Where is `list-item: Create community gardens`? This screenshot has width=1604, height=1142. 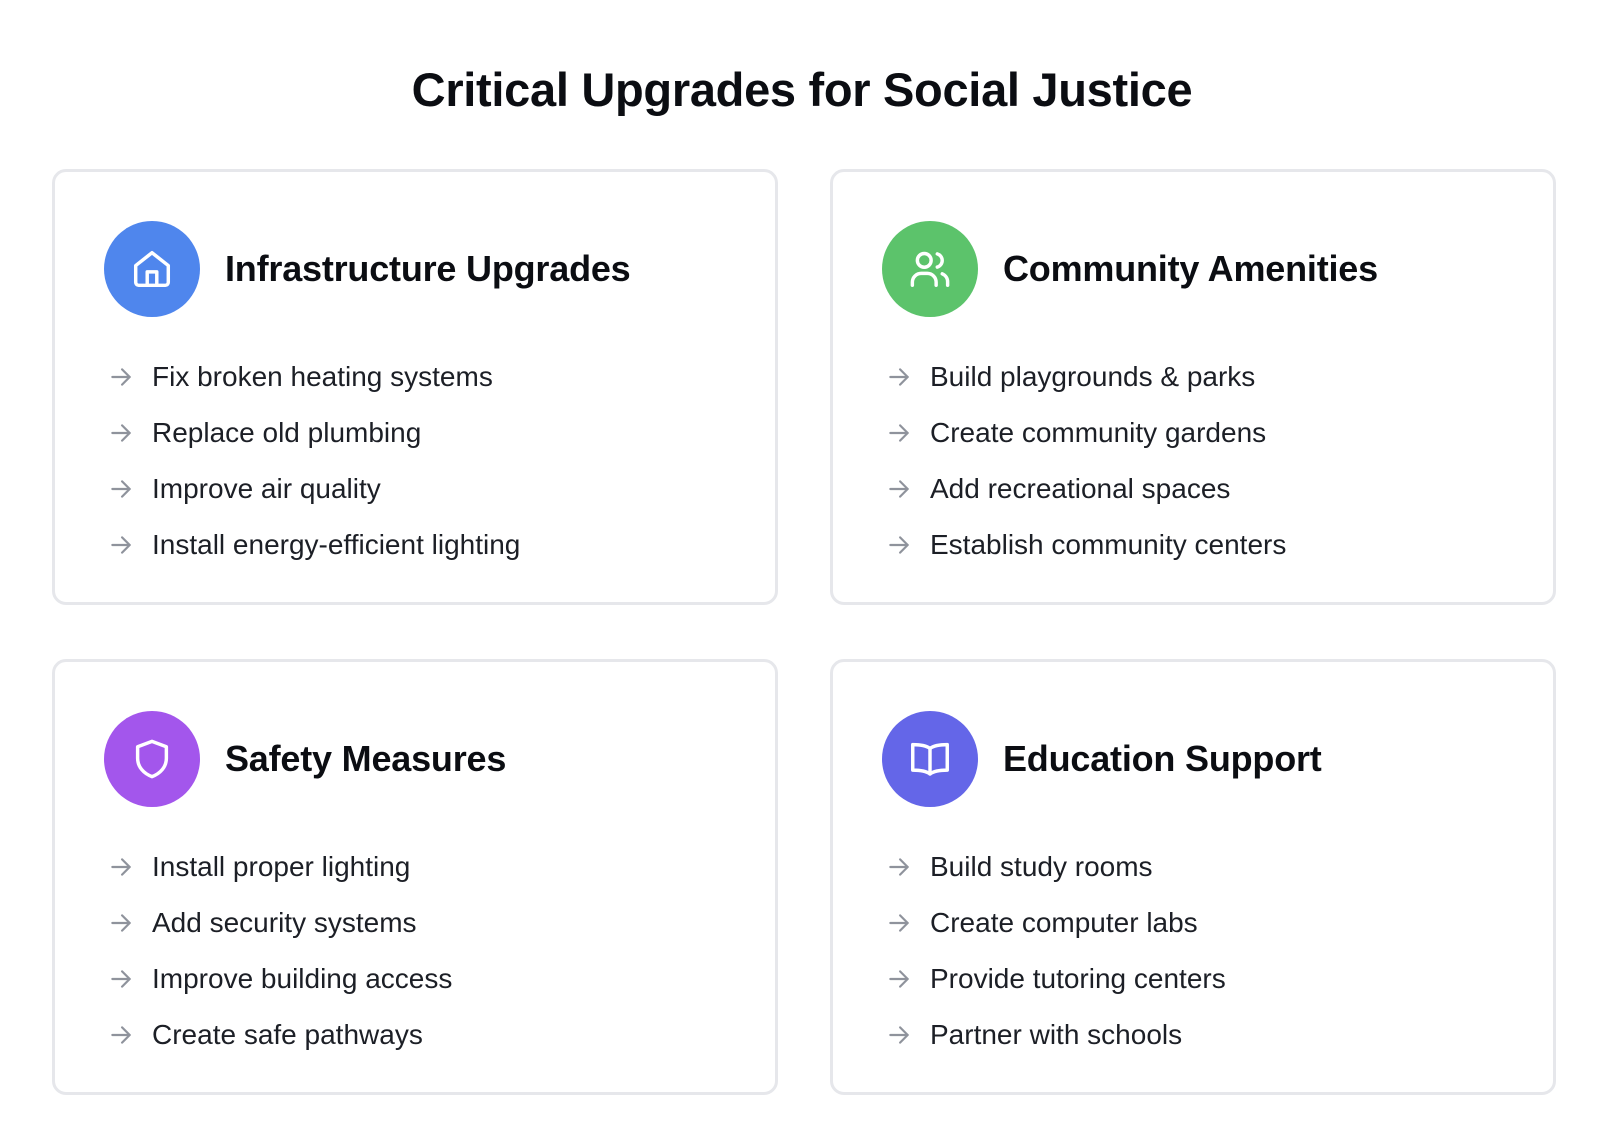
list-item: Create community gardens is located at coordinates (1086, 433).